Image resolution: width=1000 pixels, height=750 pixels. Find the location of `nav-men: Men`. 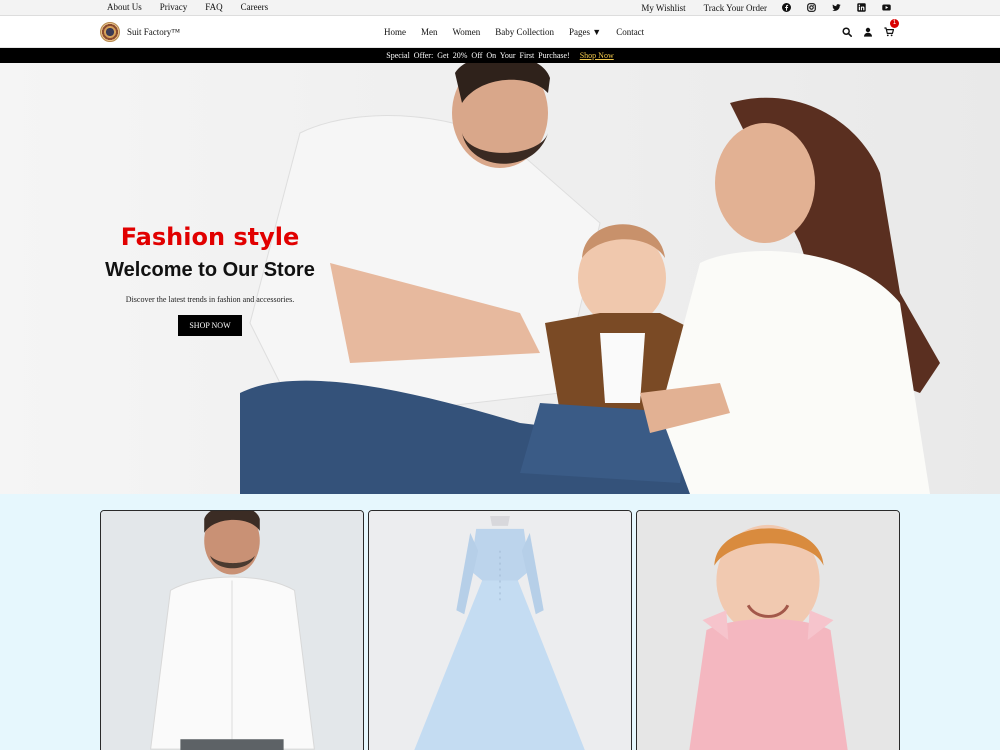

nav-men: Men is located at coordinates (429, 32).